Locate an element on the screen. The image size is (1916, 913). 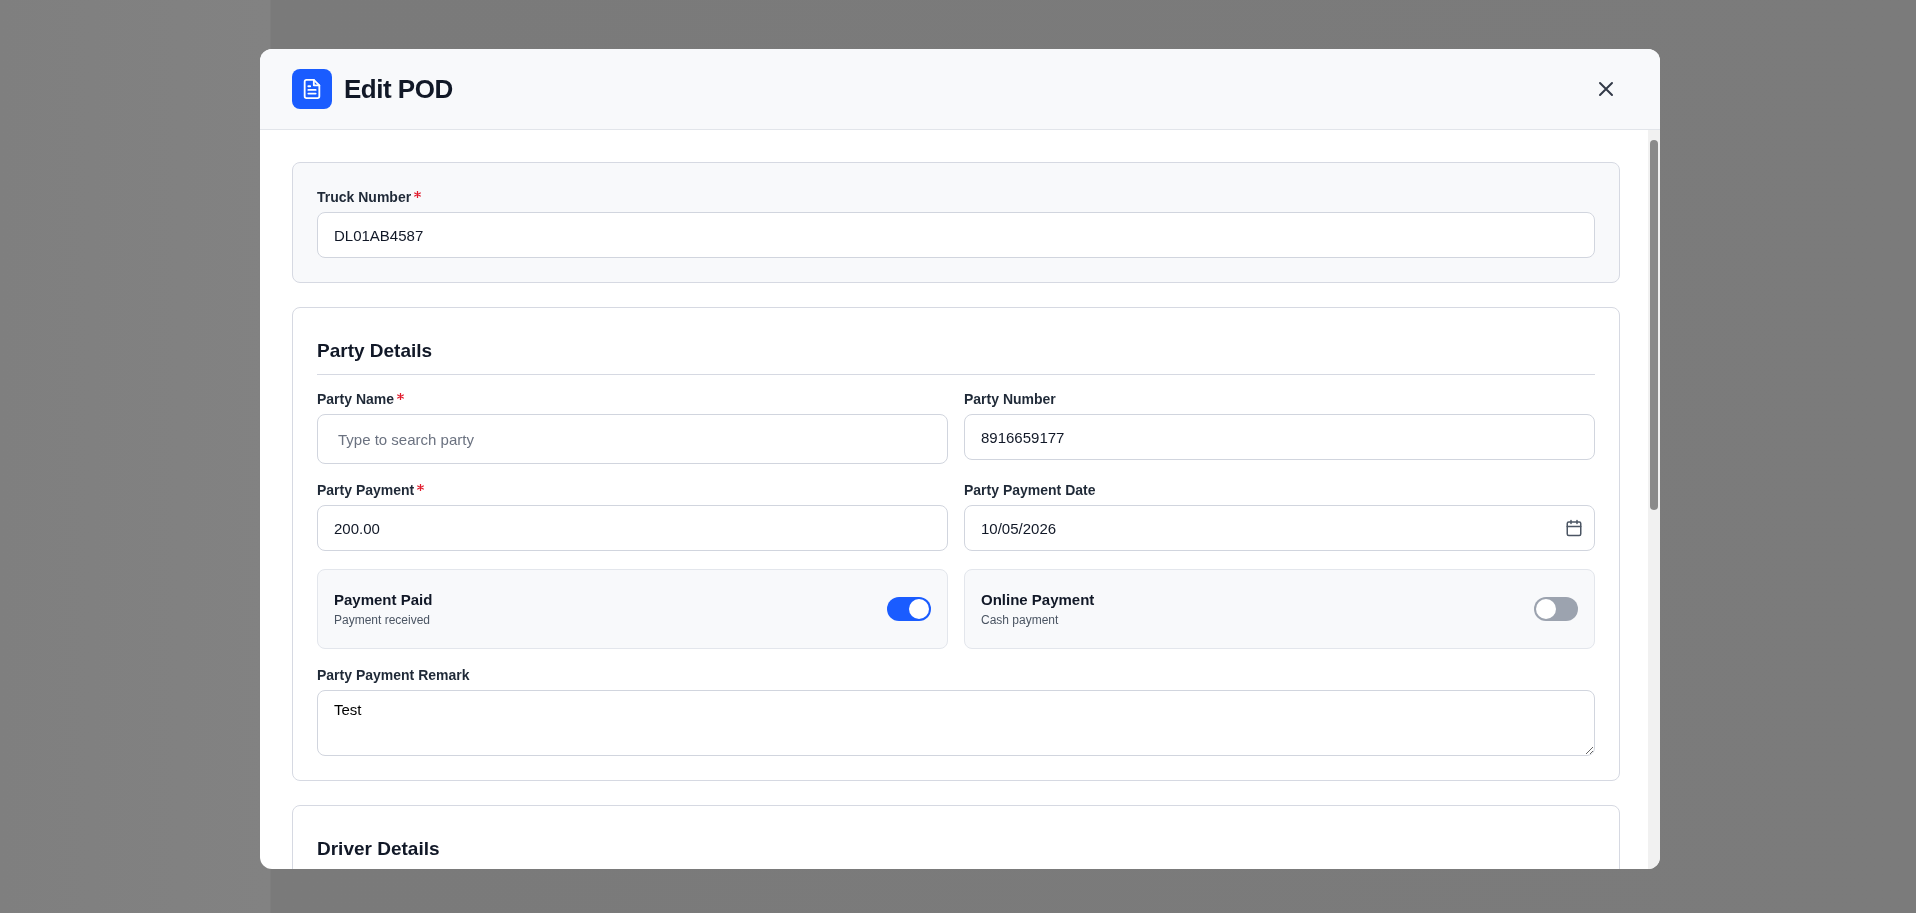
field-label: Party Payment Remark is located at coordinates (393, 675).